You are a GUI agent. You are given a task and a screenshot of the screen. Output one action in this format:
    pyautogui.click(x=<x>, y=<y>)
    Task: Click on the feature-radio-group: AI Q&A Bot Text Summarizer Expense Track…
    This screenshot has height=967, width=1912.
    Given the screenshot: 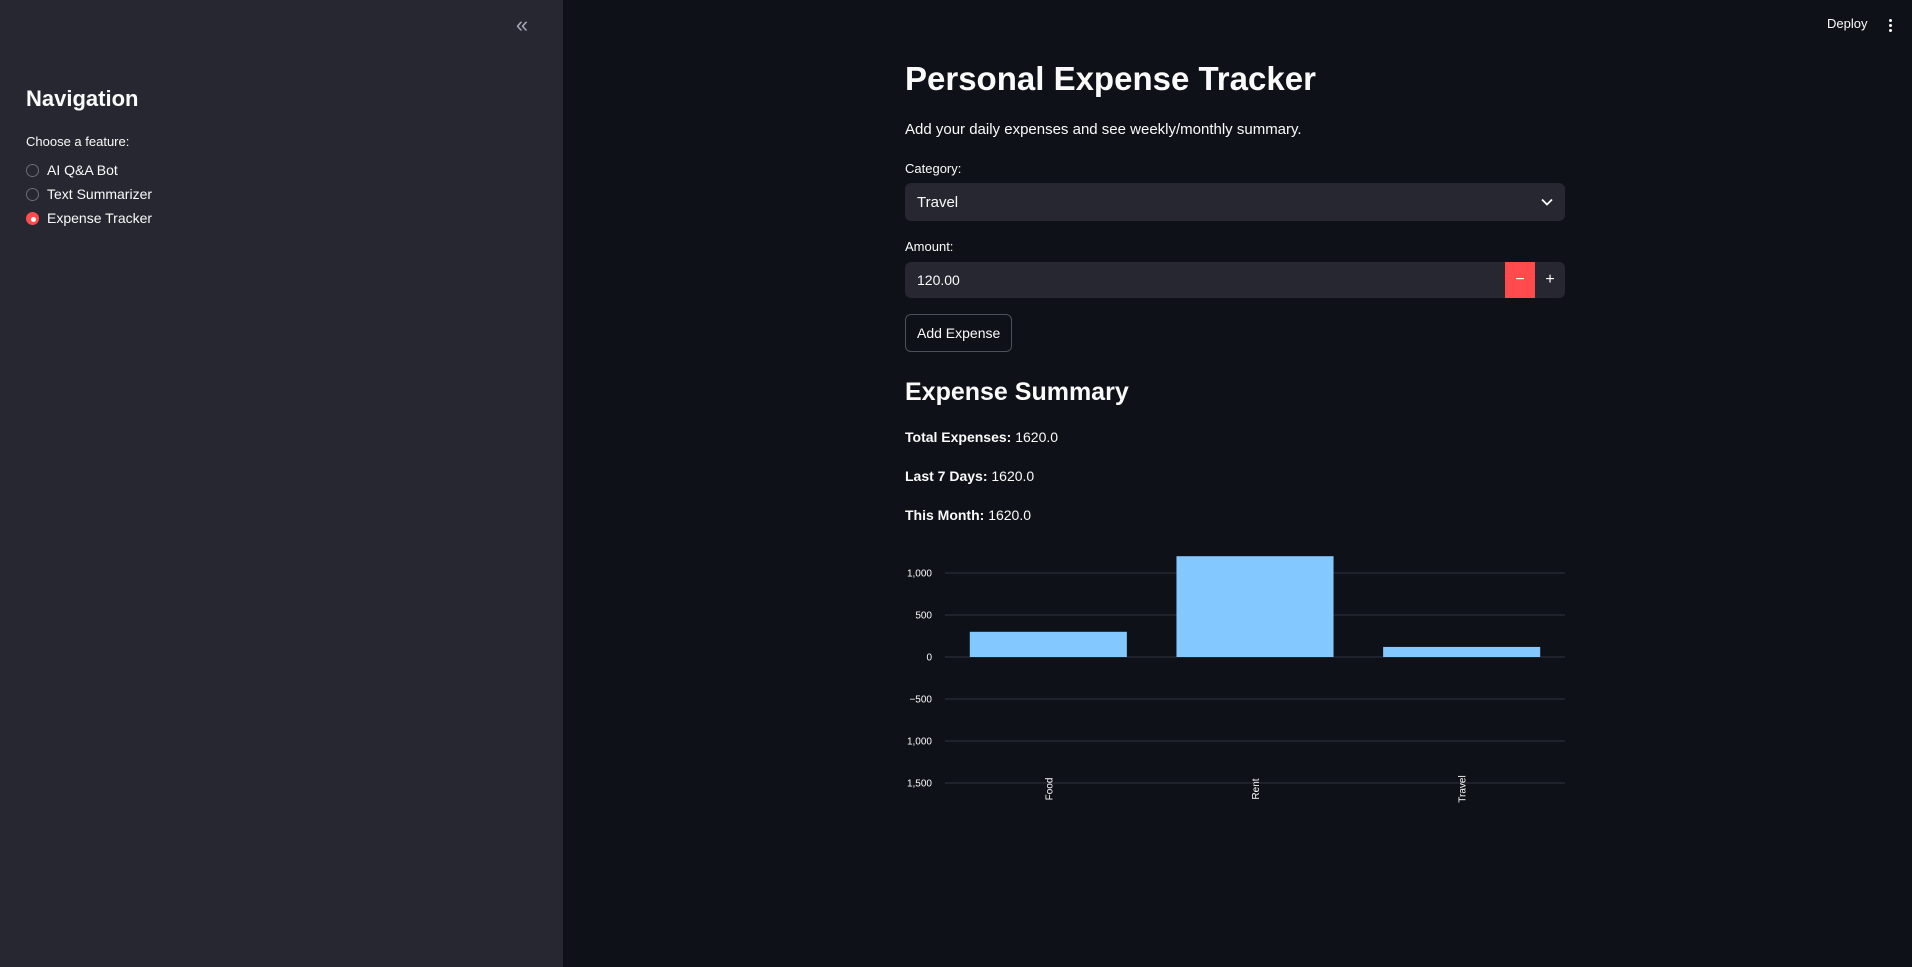 What is the action you would take?
    pyautogui.click(x=89, y=194)
    